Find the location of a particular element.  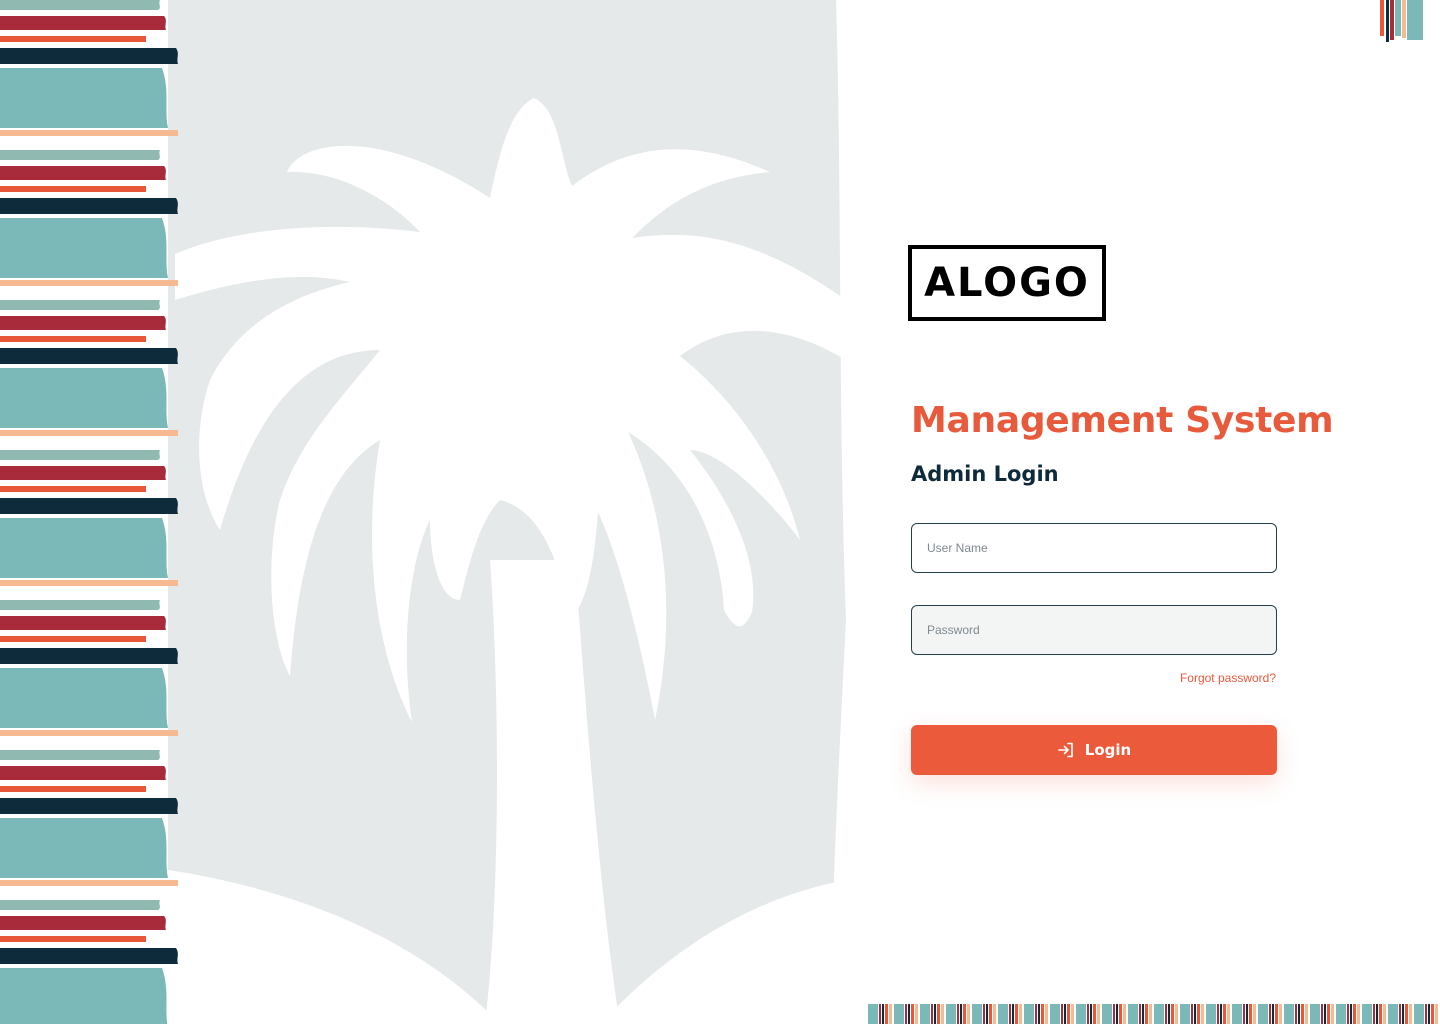

page-title: Management System is located at coordinates (1122, 420).